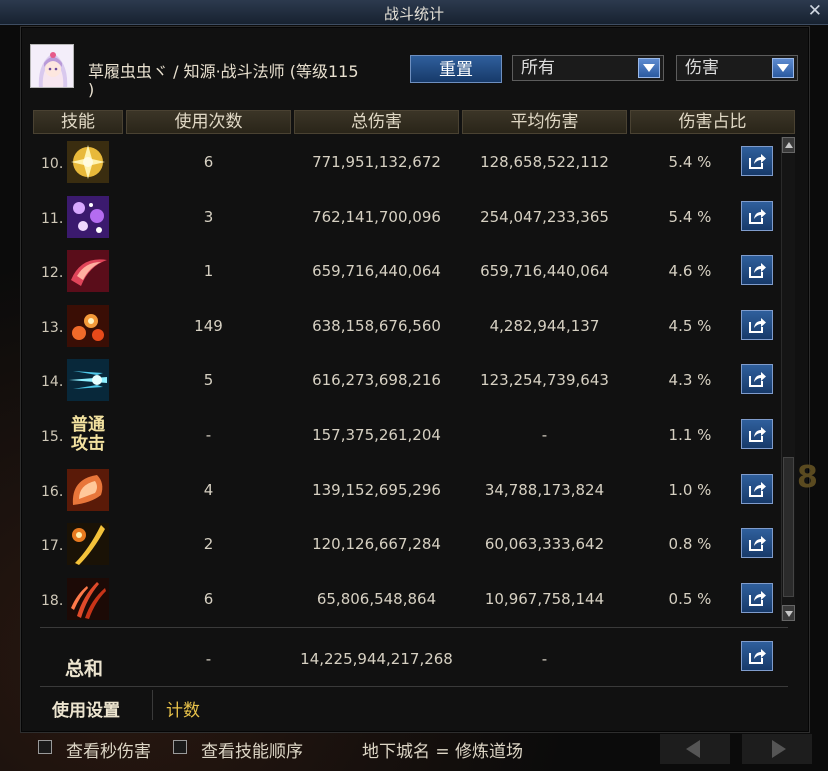  Describe the element at coordinates (376, 325) in the screenshot. I see `row-total-damage: 638,158,676,560` at that location.